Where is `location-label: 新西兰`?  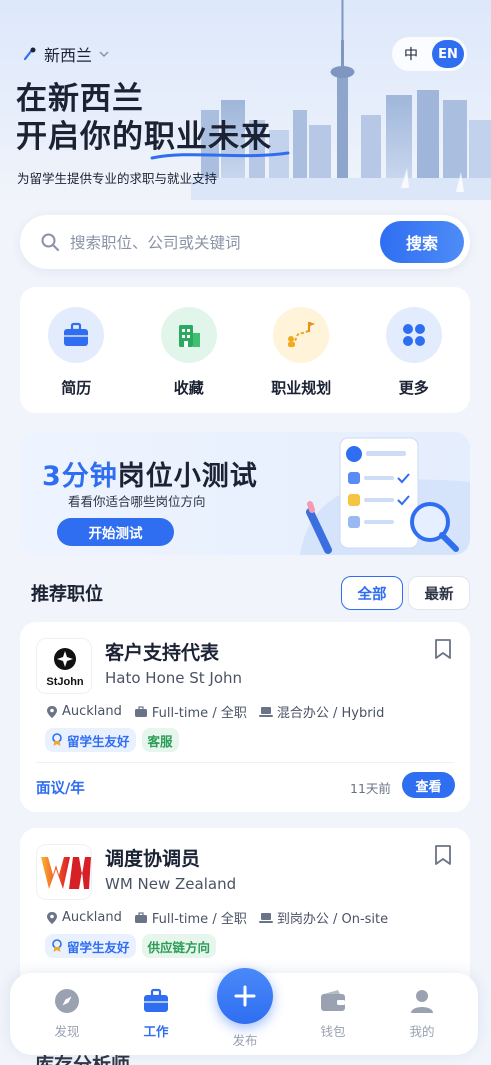 location-label: 新西兰 is located at coordinates (68, 55).